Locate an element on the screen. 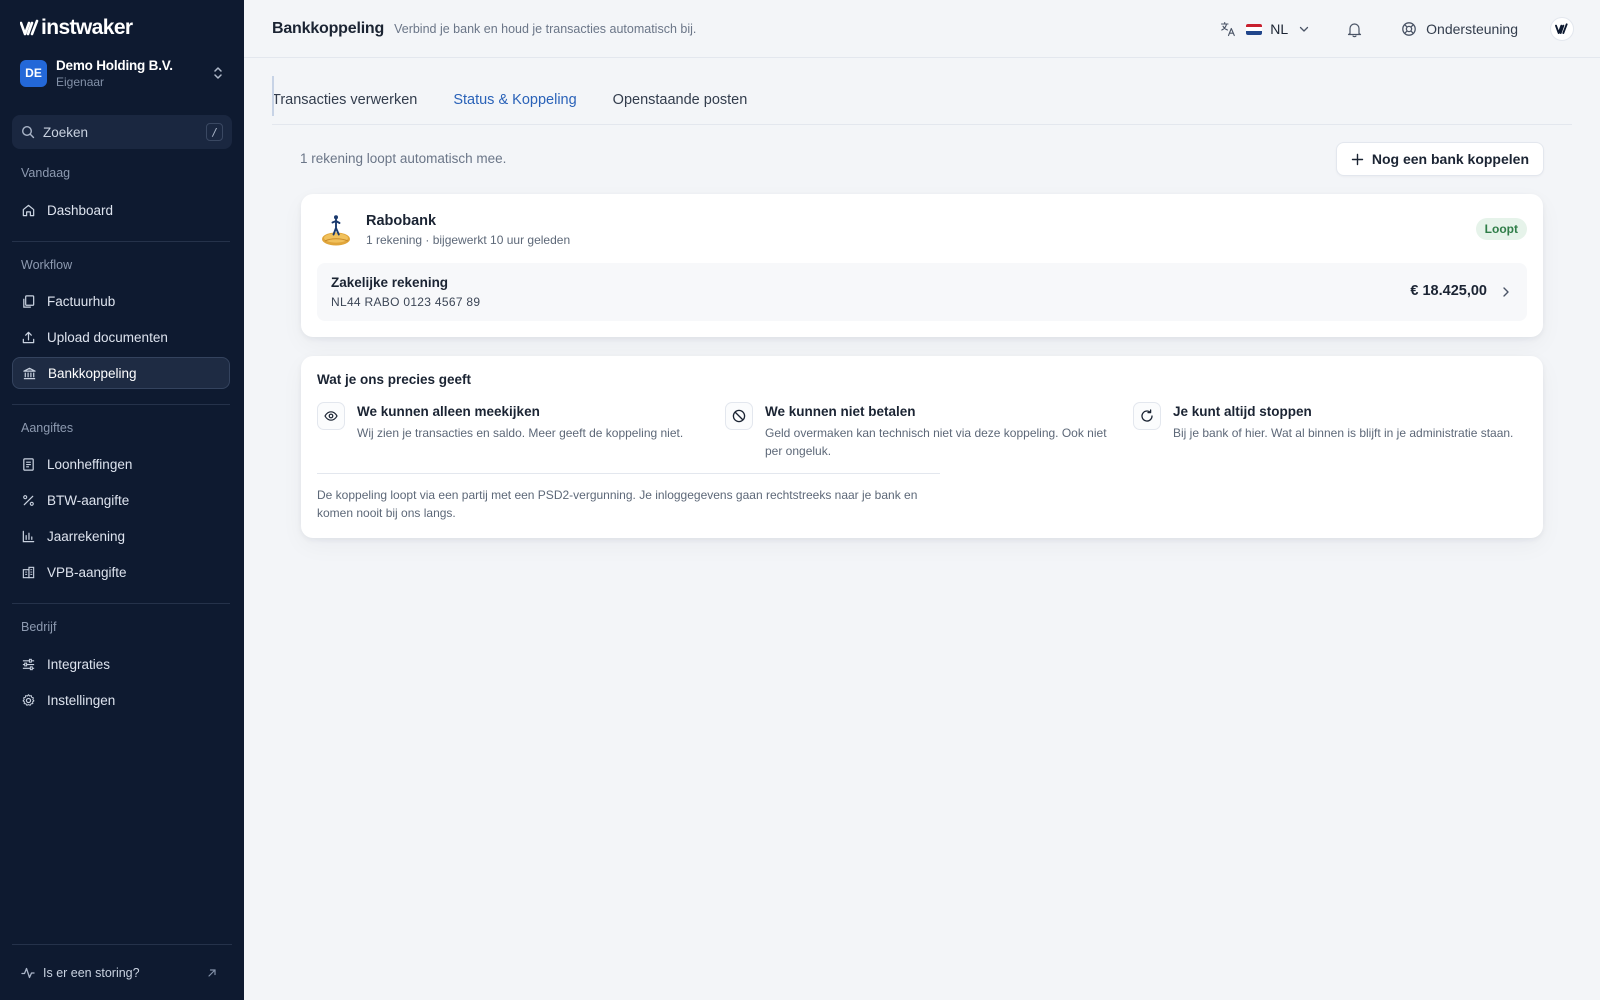 The image size is (1600, 1000). sidebar-item-loonheffingen: Loonheffingen is located at coordinates (121, 464).